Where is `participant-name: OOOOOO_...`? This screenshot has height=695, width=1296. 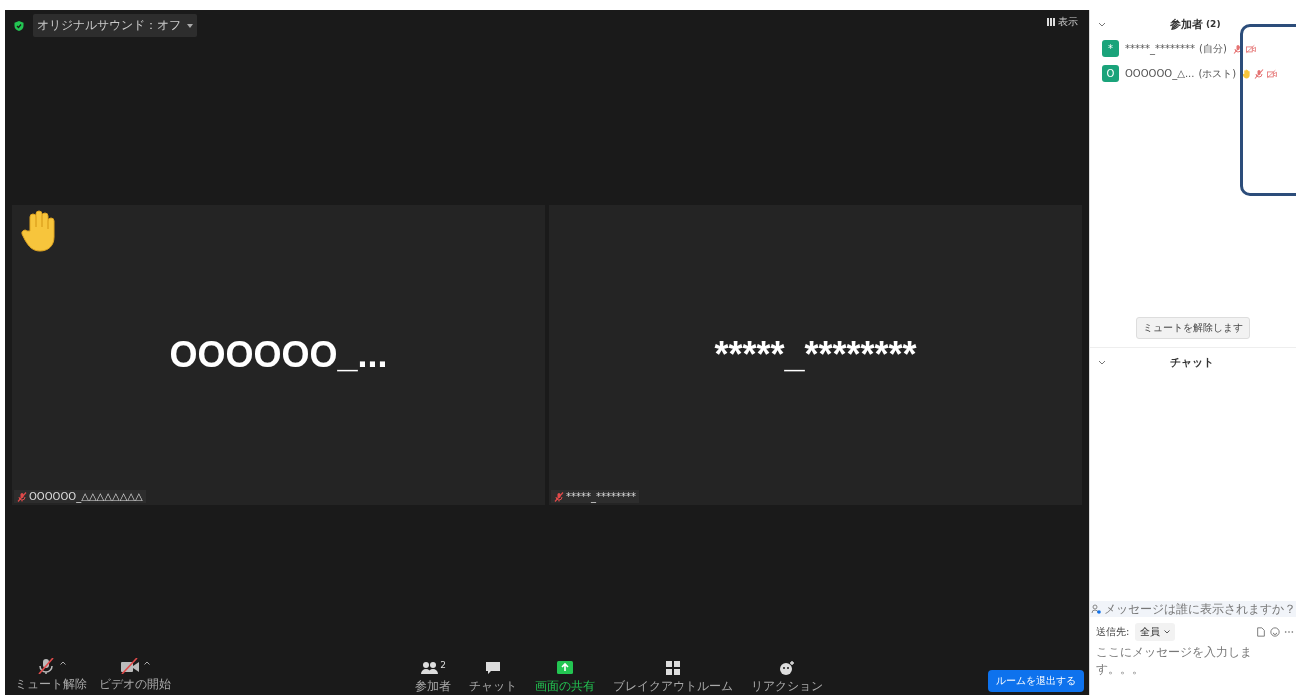 participant-name: OOOOOO_... is located at coordinates (278, 355).